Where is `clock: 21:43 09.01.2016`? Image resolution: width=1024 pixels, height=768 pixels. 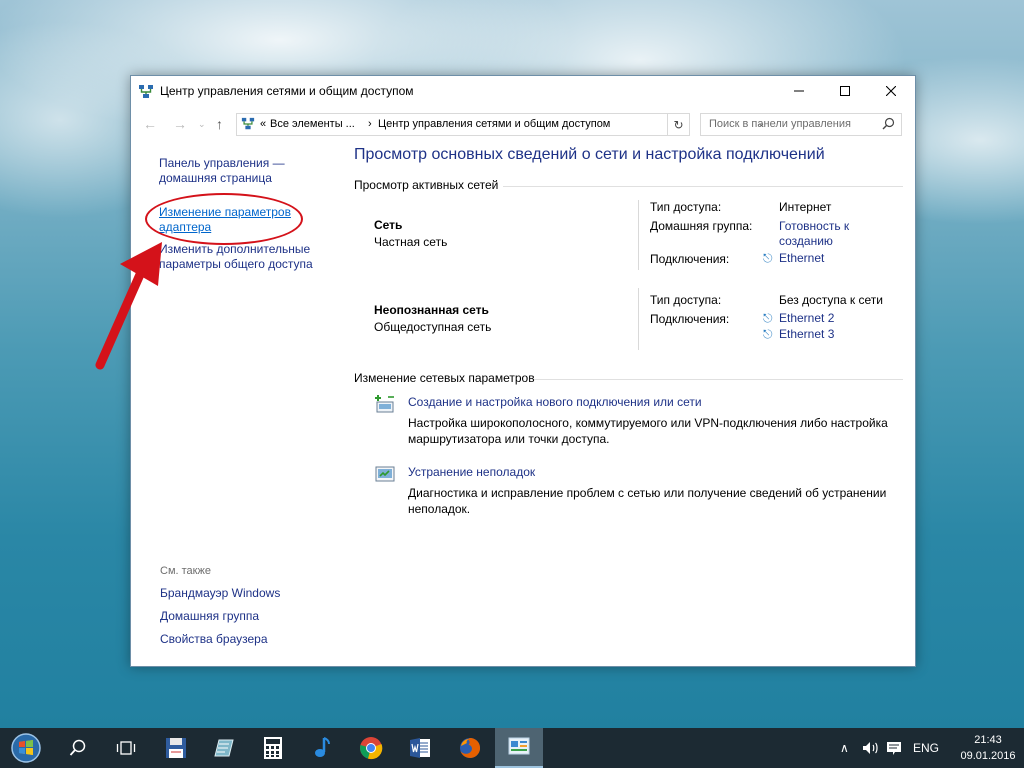
clock: 21:43 09.01.2016 is located at coordinates (988, 748).